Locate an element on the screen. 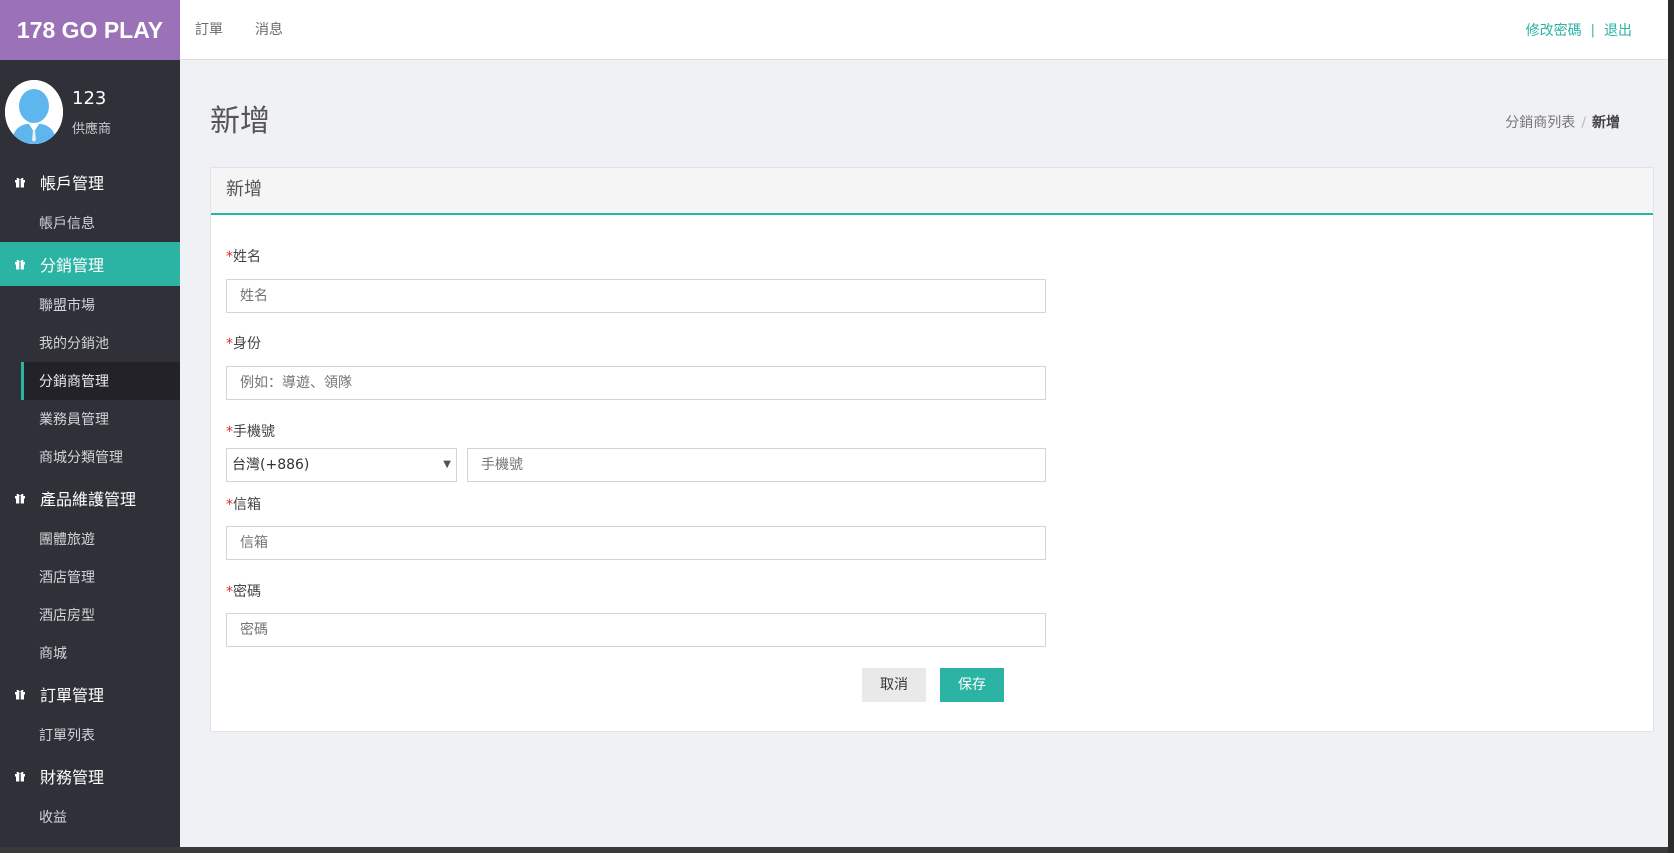 This screenshot has height=853, width=1674. sidebar-item-order-list: 訂單列表 is located at coordinates (90, 735).